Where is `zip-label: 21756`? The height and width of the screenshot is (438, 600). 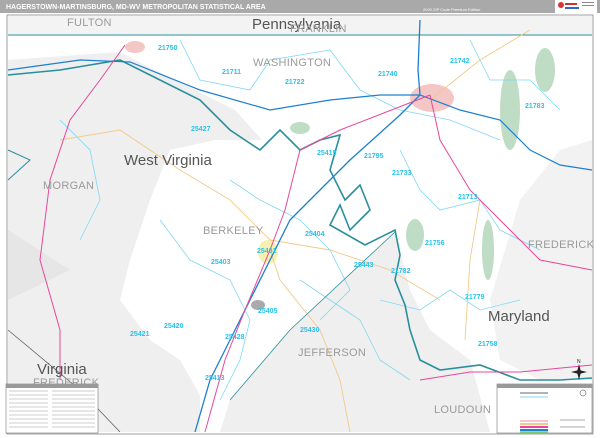 zip-label: 21756 is located at coordinates (435, 243).